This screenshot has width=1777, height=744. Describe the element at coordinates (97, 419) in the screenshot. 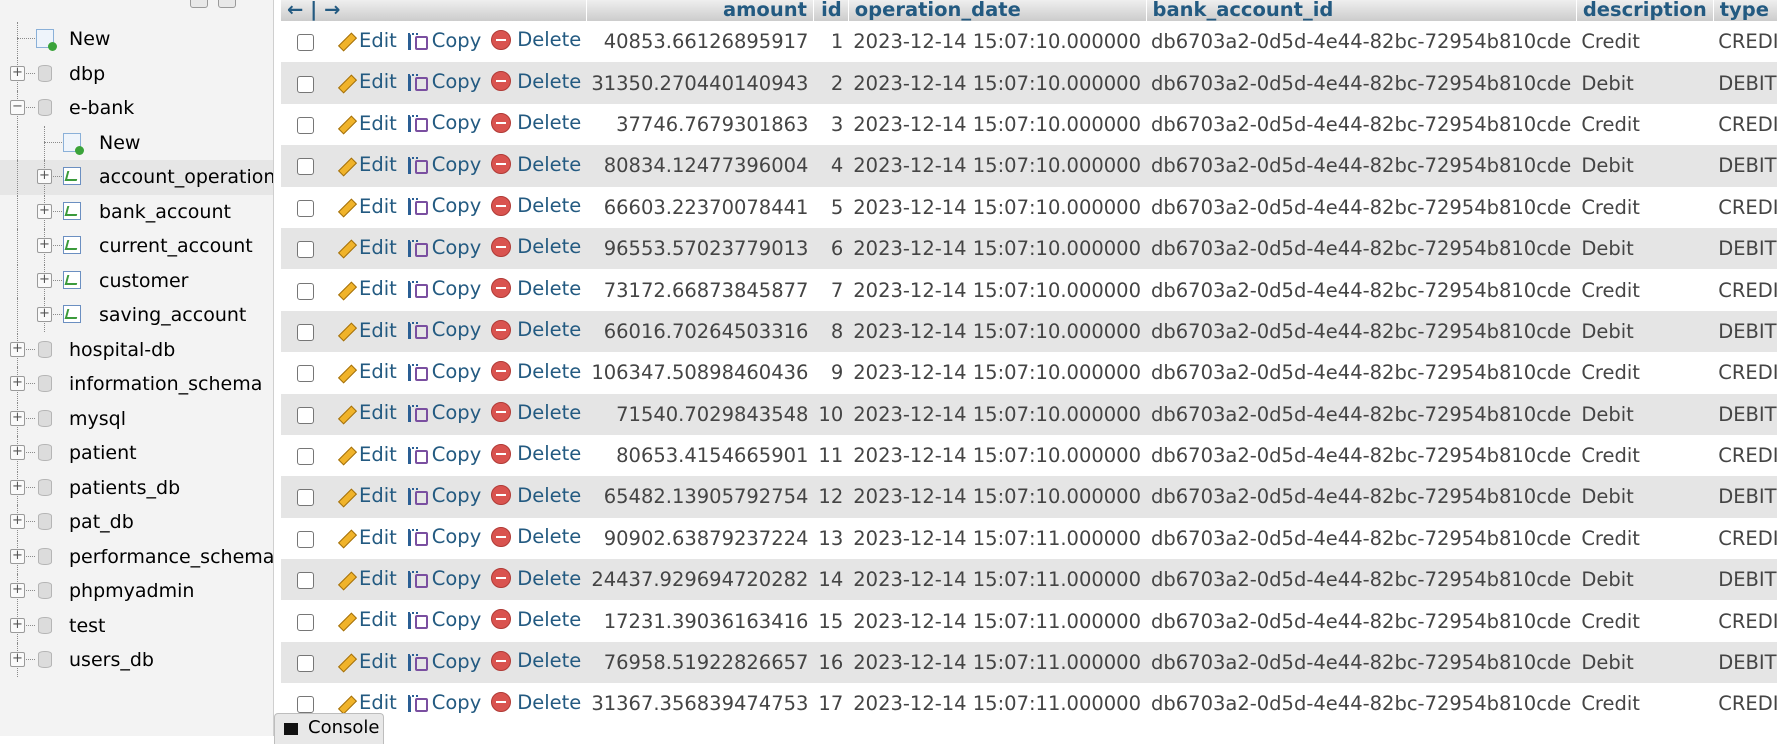

I see `tree-node-label: mysql` at that location.